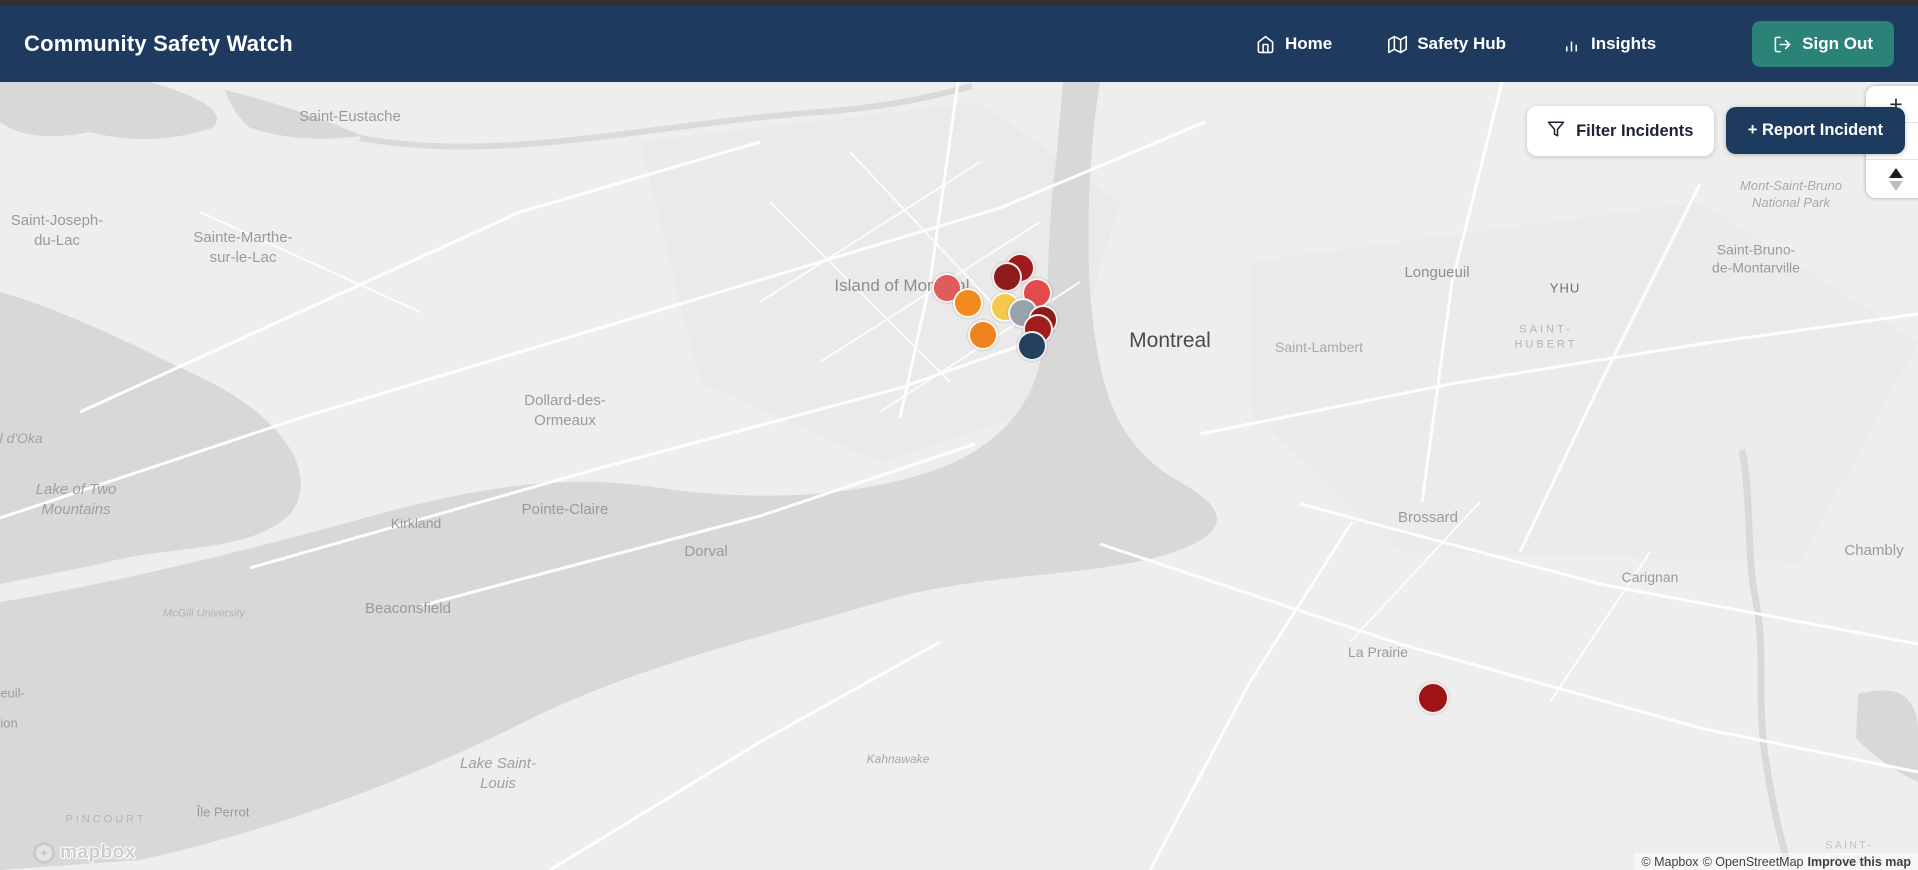 This screenshot has height=870, width=1918. Describe the element at coordinates (1556, 131) in the screenshot. I see `funnel-icon` at that location.